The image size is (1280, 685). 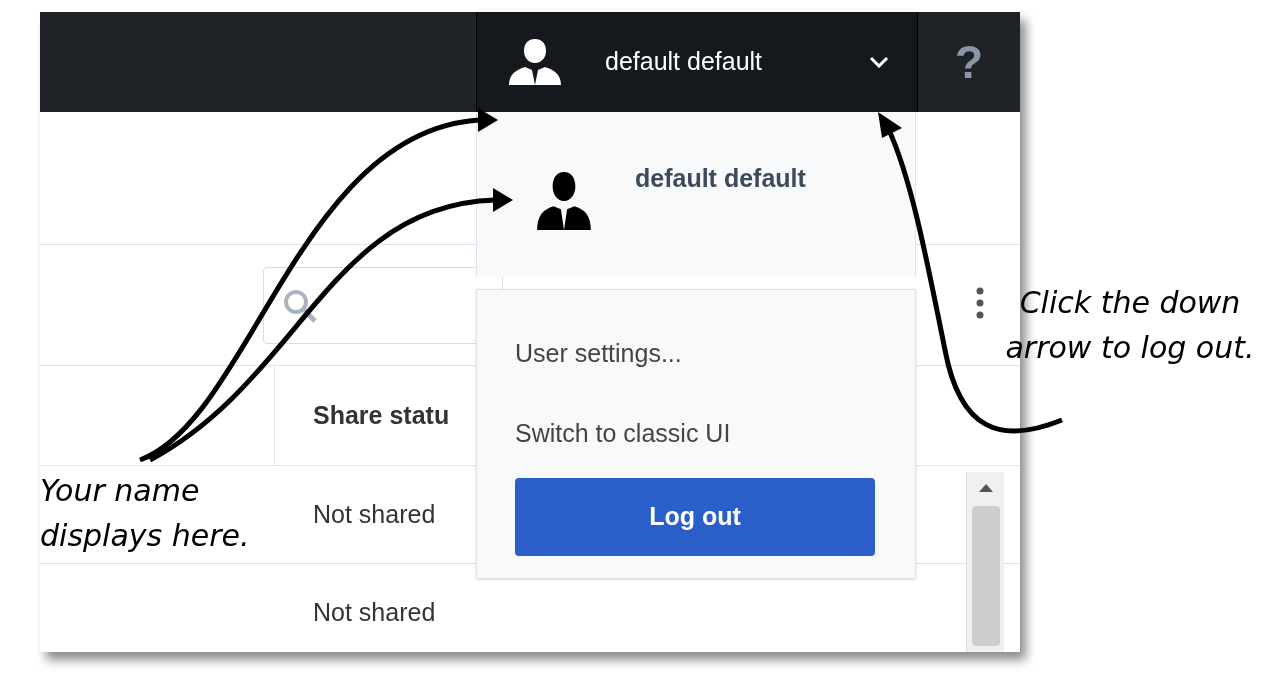 What do you see at coordinates (145, 513) in the screenshot?
I see `annotation-text: Your name displays here.` at bounding box center [145, 513].